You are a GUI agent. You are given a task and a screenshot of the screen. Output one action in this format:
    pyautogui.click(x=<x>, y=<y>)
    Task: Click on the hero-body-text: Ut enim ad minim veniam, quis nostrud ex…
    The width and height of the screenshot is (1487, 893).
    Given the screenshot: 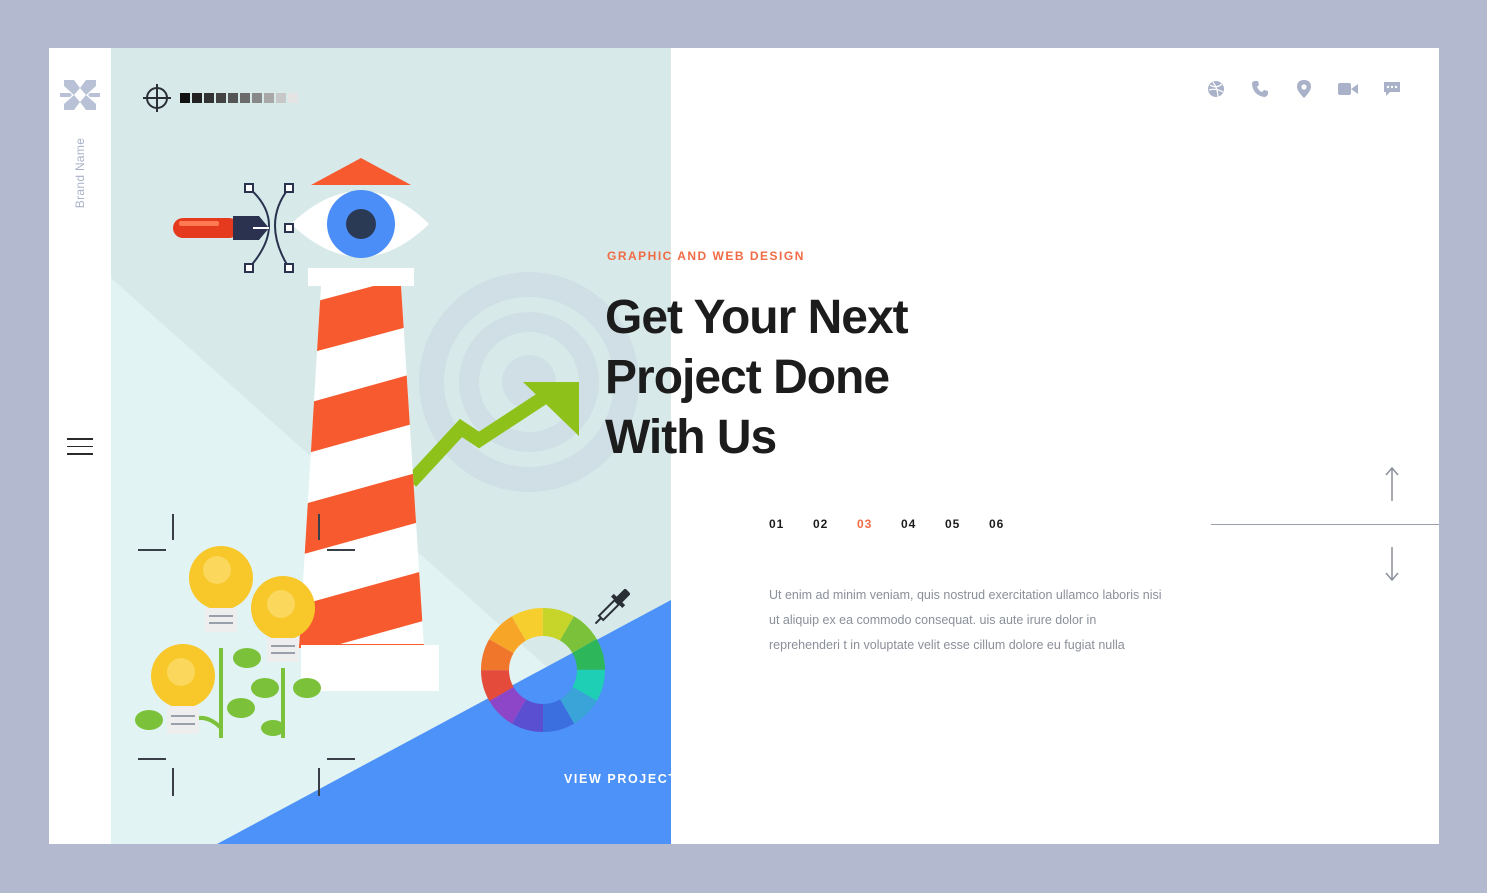 What is the action you would take?
    pyautogui.click(x=965, y=620)
    